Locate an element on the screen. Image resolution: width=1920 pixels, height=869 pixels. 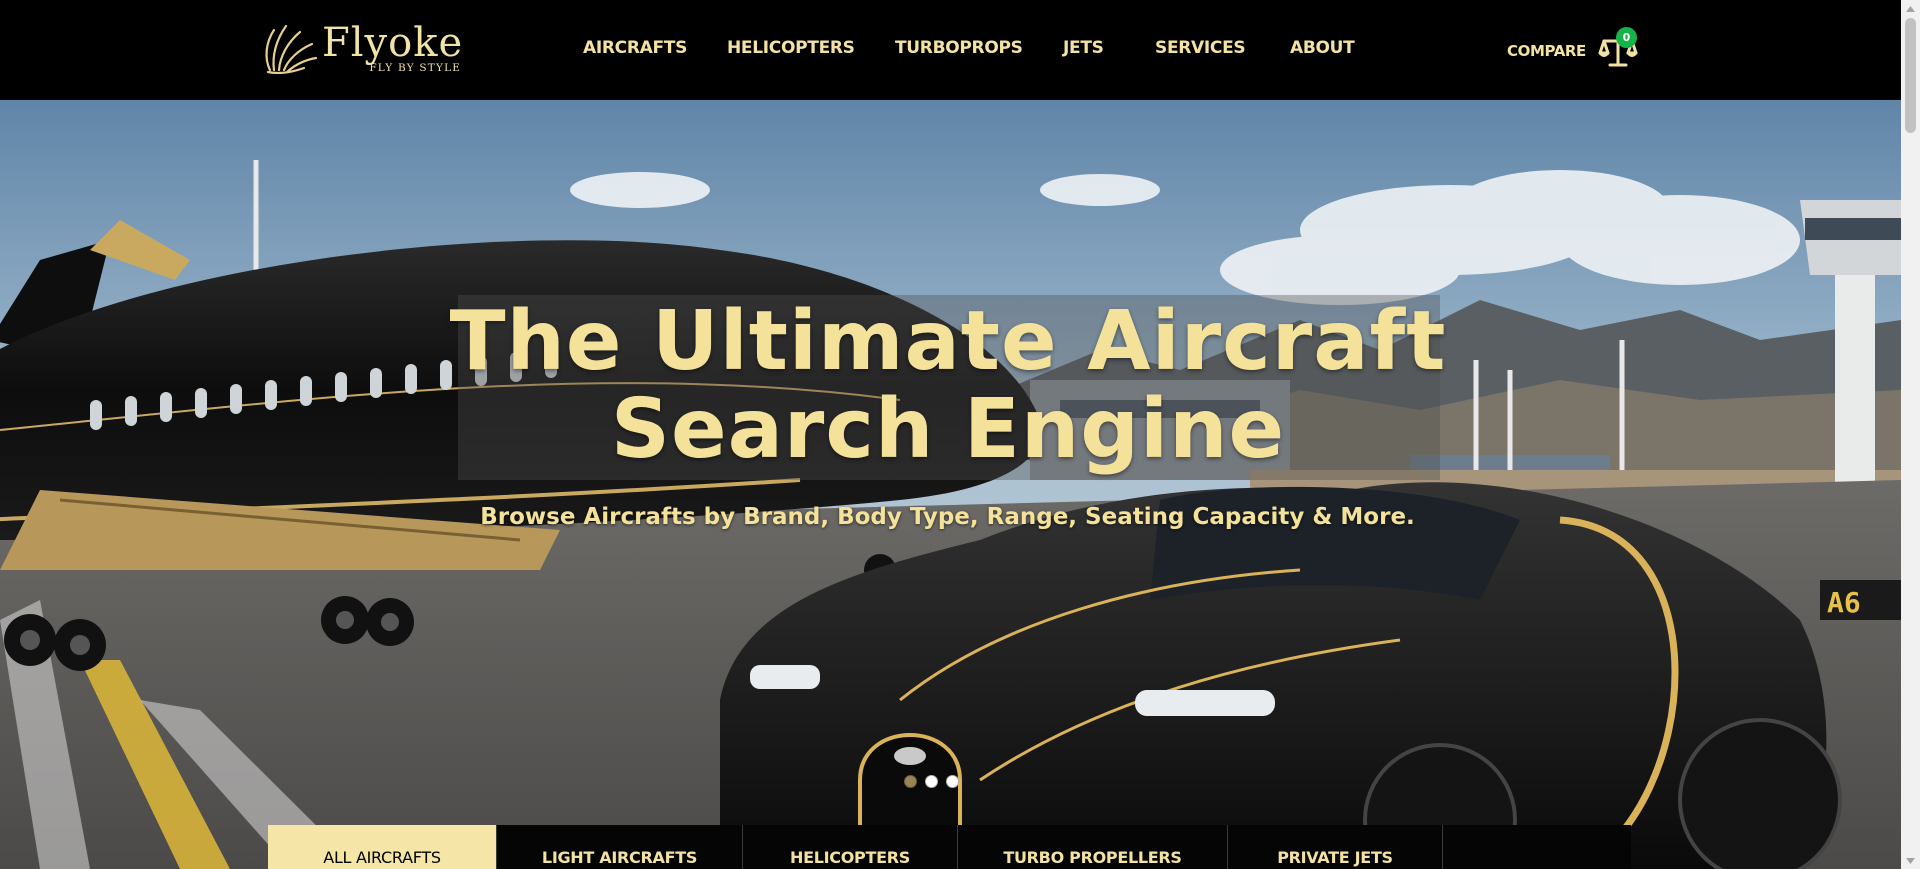
nav-item-services: SERVICES is located at coordinates (1200, 48).